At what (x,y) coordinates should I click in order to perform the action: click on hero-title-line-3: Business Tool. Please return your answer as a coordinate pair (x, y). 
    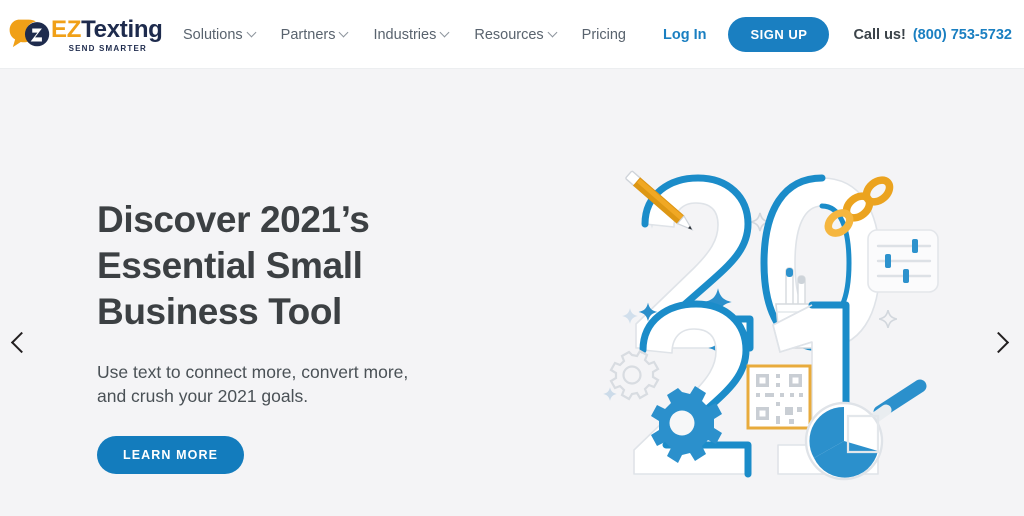
    Looking at the image, I should click on (219, 311).